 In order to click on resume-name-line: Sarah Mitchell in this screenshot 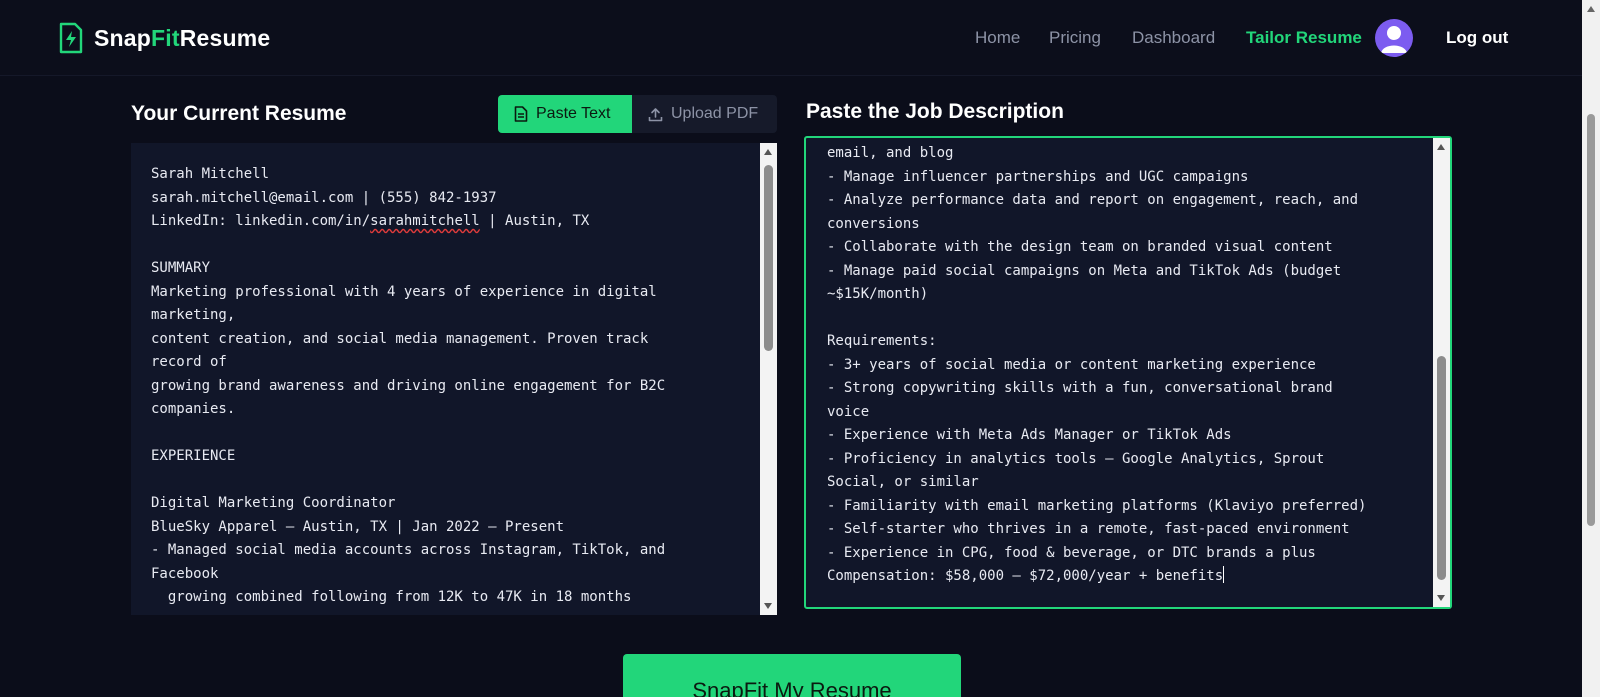, I will do `click(210, 174)`.